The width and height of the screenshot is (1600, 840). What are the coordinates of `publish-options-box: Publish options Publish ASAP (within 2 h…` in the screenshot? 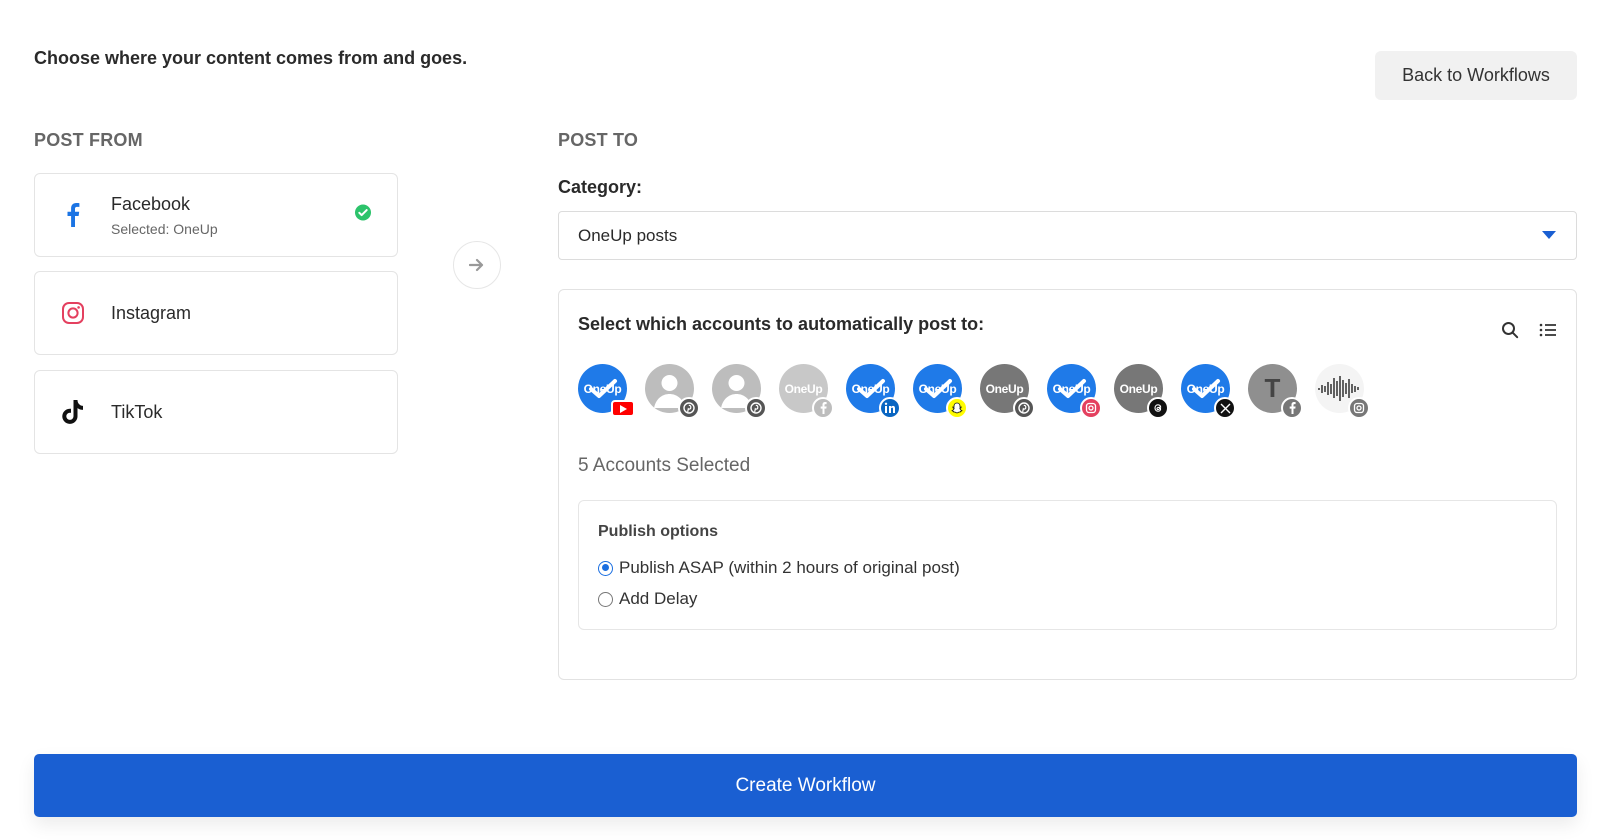 It's located at (1067, 565).